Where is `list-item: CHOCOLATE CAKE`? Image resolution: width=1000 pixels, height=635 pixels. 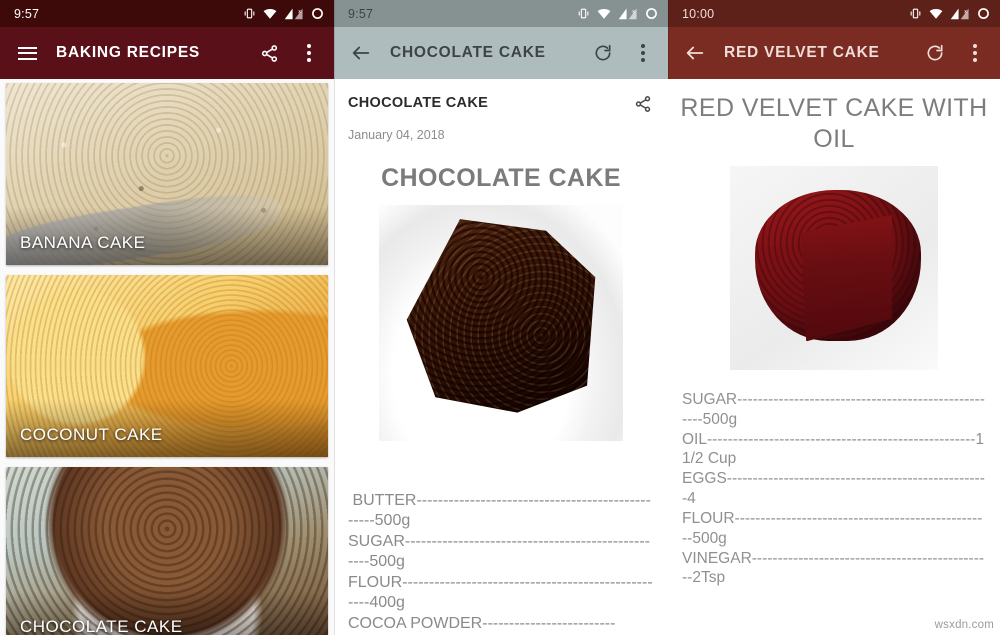 list-item: CHOCOLATE CAKE is located at coordinates (167, 551).